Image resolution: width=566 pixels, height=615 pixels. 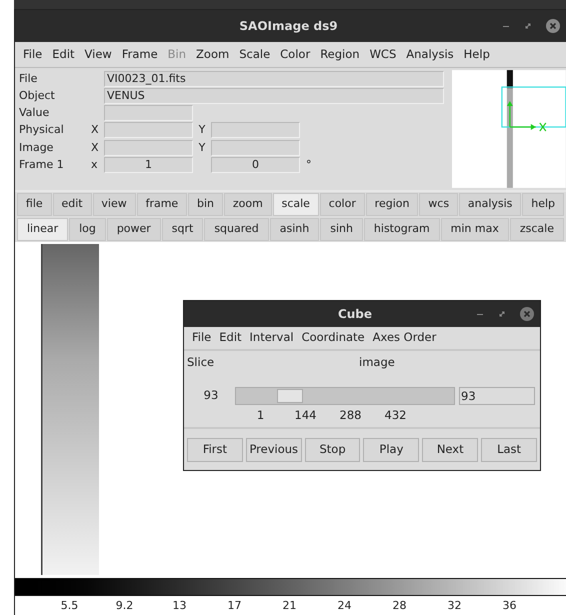 I want to click on zoom-field: 1, so click(x=148, y=165).